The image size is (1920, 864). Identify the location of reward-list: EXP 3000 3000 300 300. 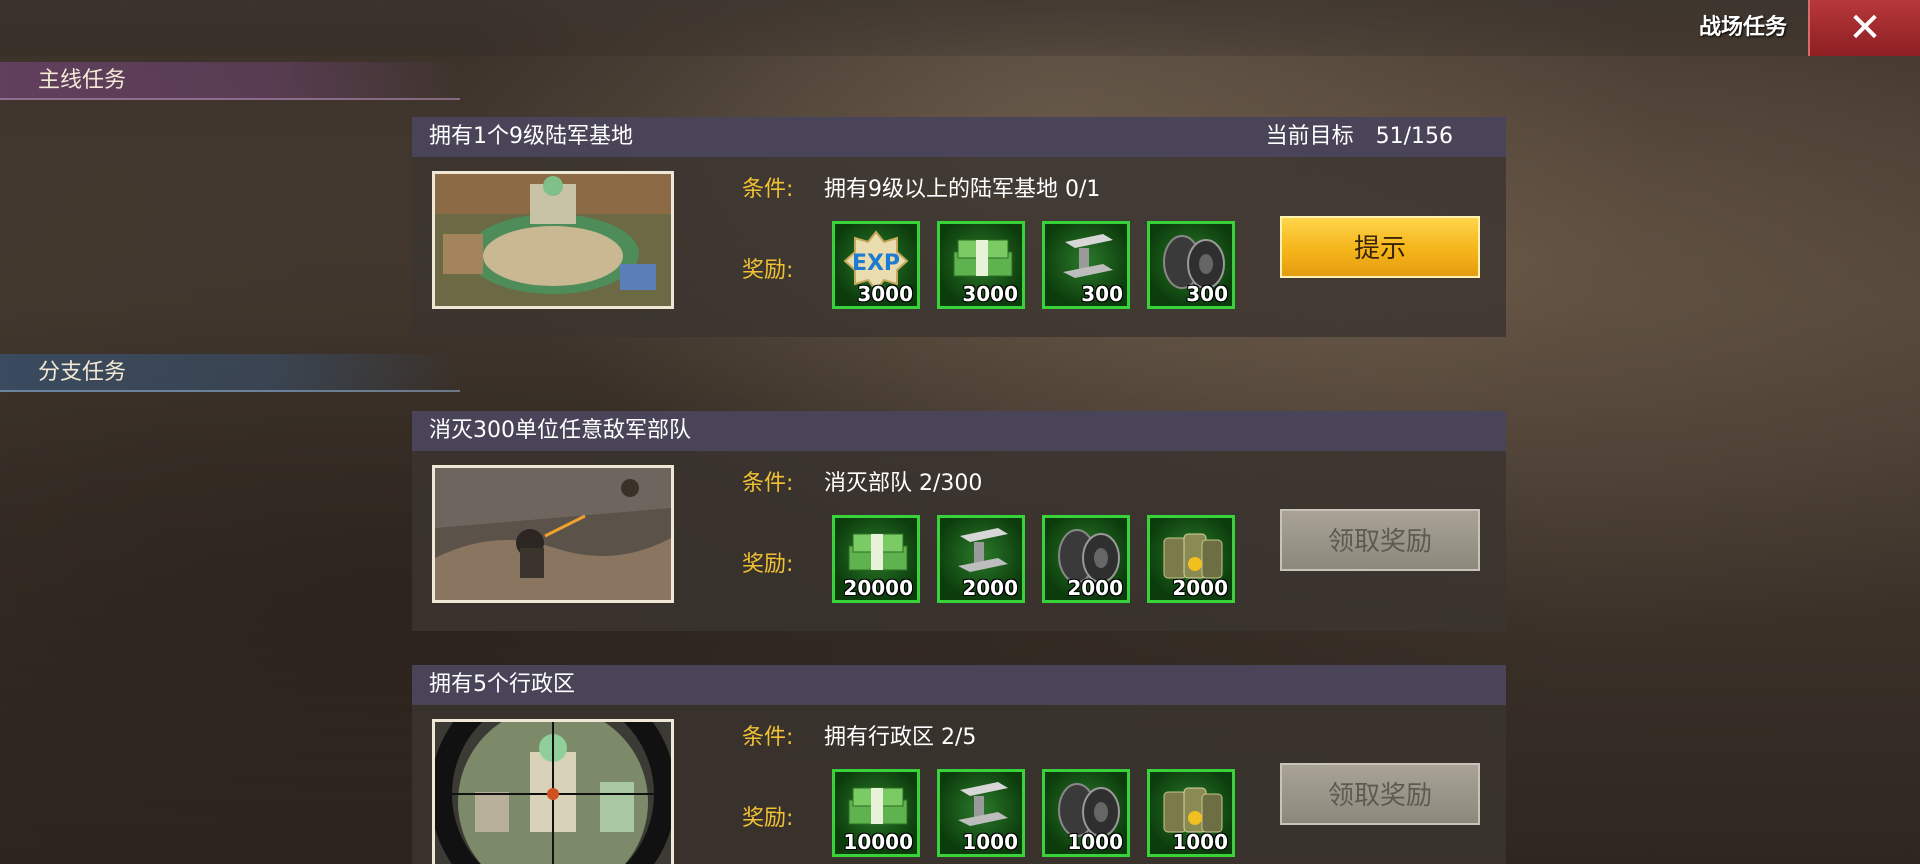
(1033, 265).